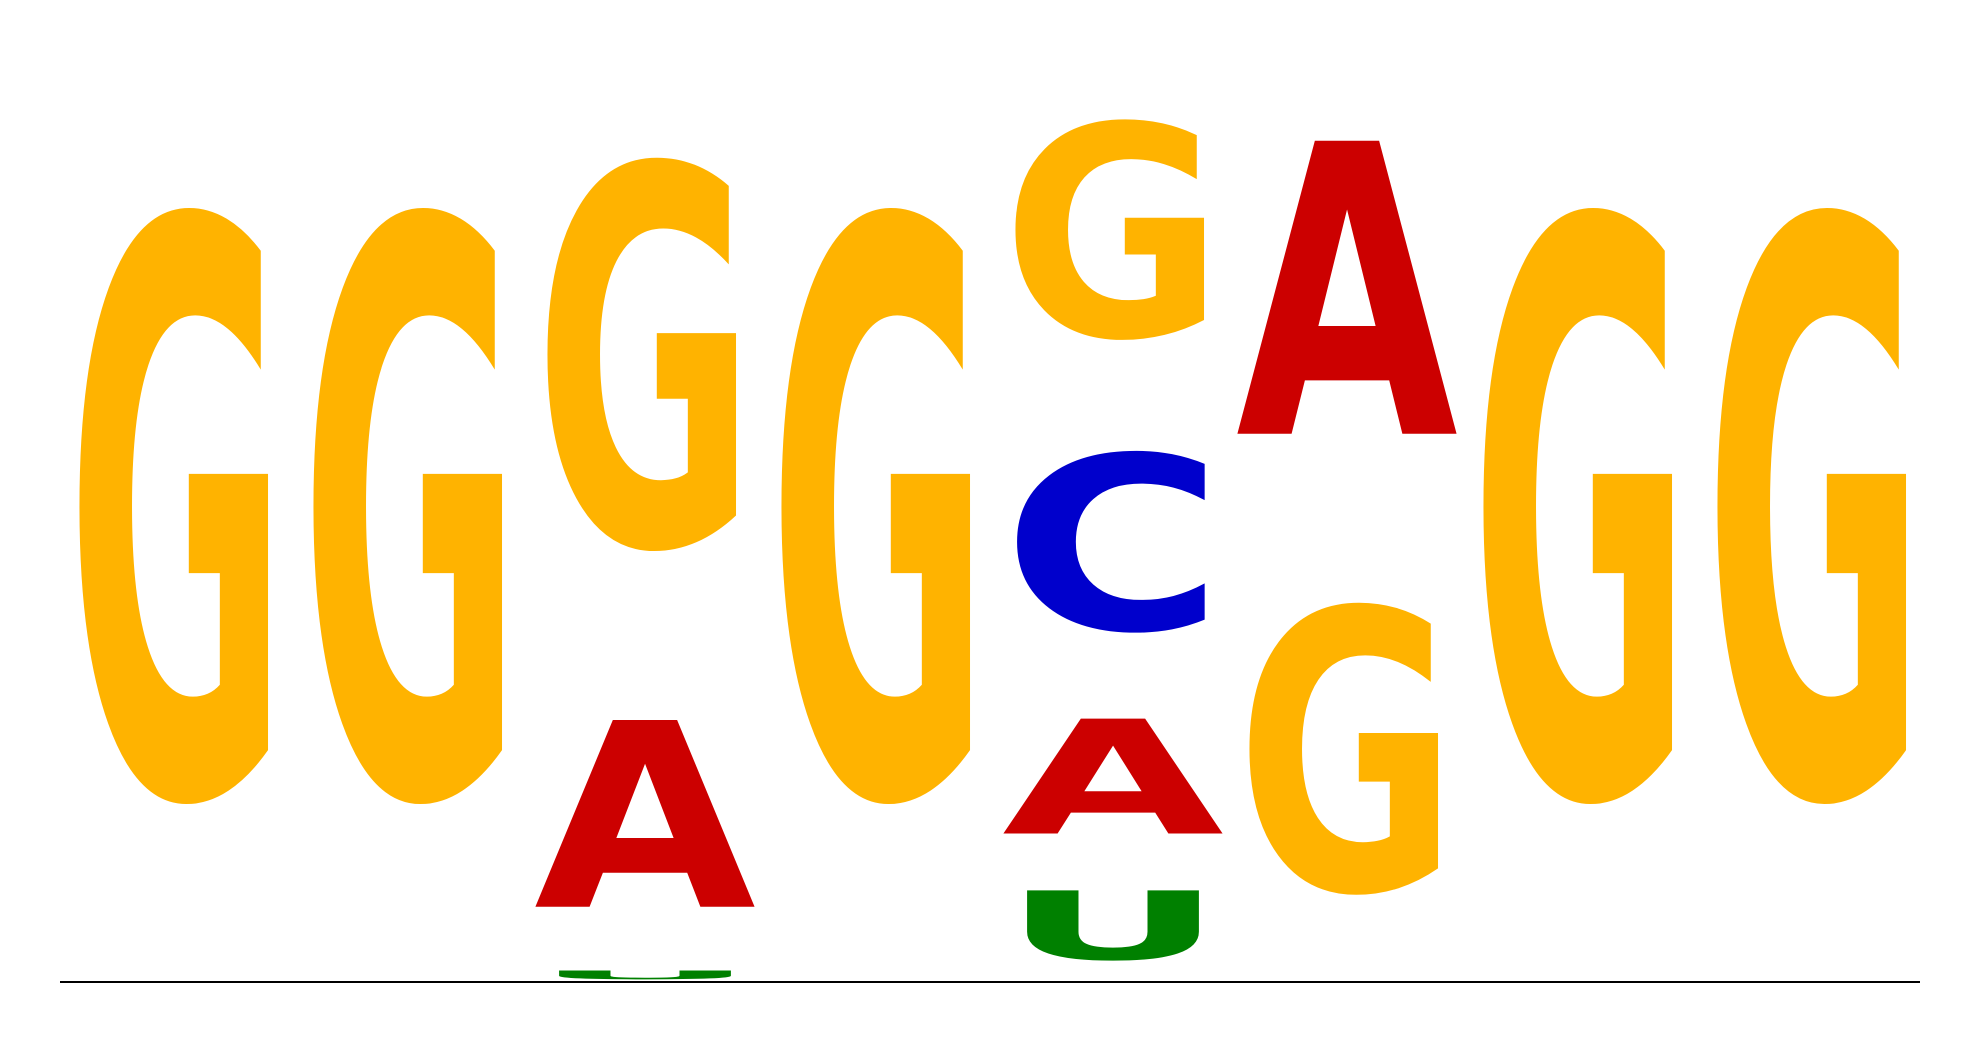 Image resolution: width=1980 pixels, height=1044 pixels. Describe the element at coordinates (1113, 779) in the screenshot. I see `logo-letter-a-pos-5: A` at that location.